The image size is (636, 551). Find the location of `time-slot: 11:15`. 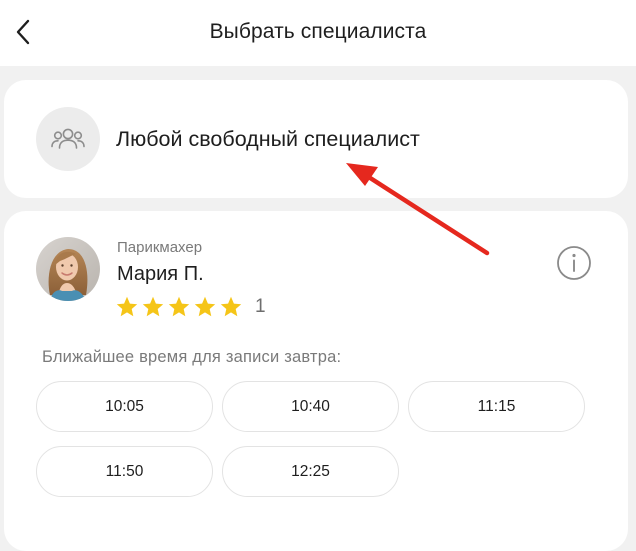

time-slot: 11:15 is located at coordinates (496, 406).